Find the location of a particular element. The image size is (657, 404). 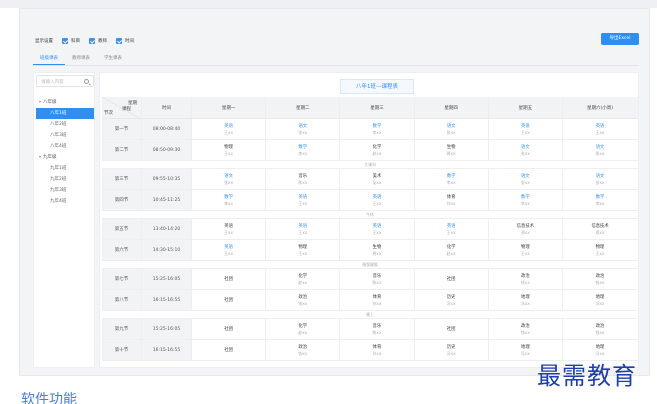

tab-student-schedule: 学生课表 is located at coordinates (113, 59).